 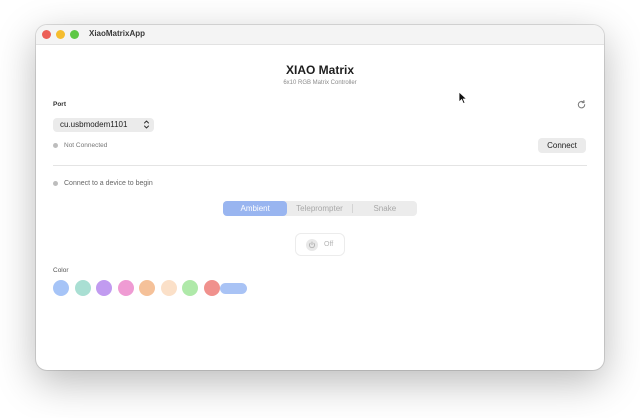 I want to click on tab-teleprompter: Teleprompter, so click(x=319, y=208).